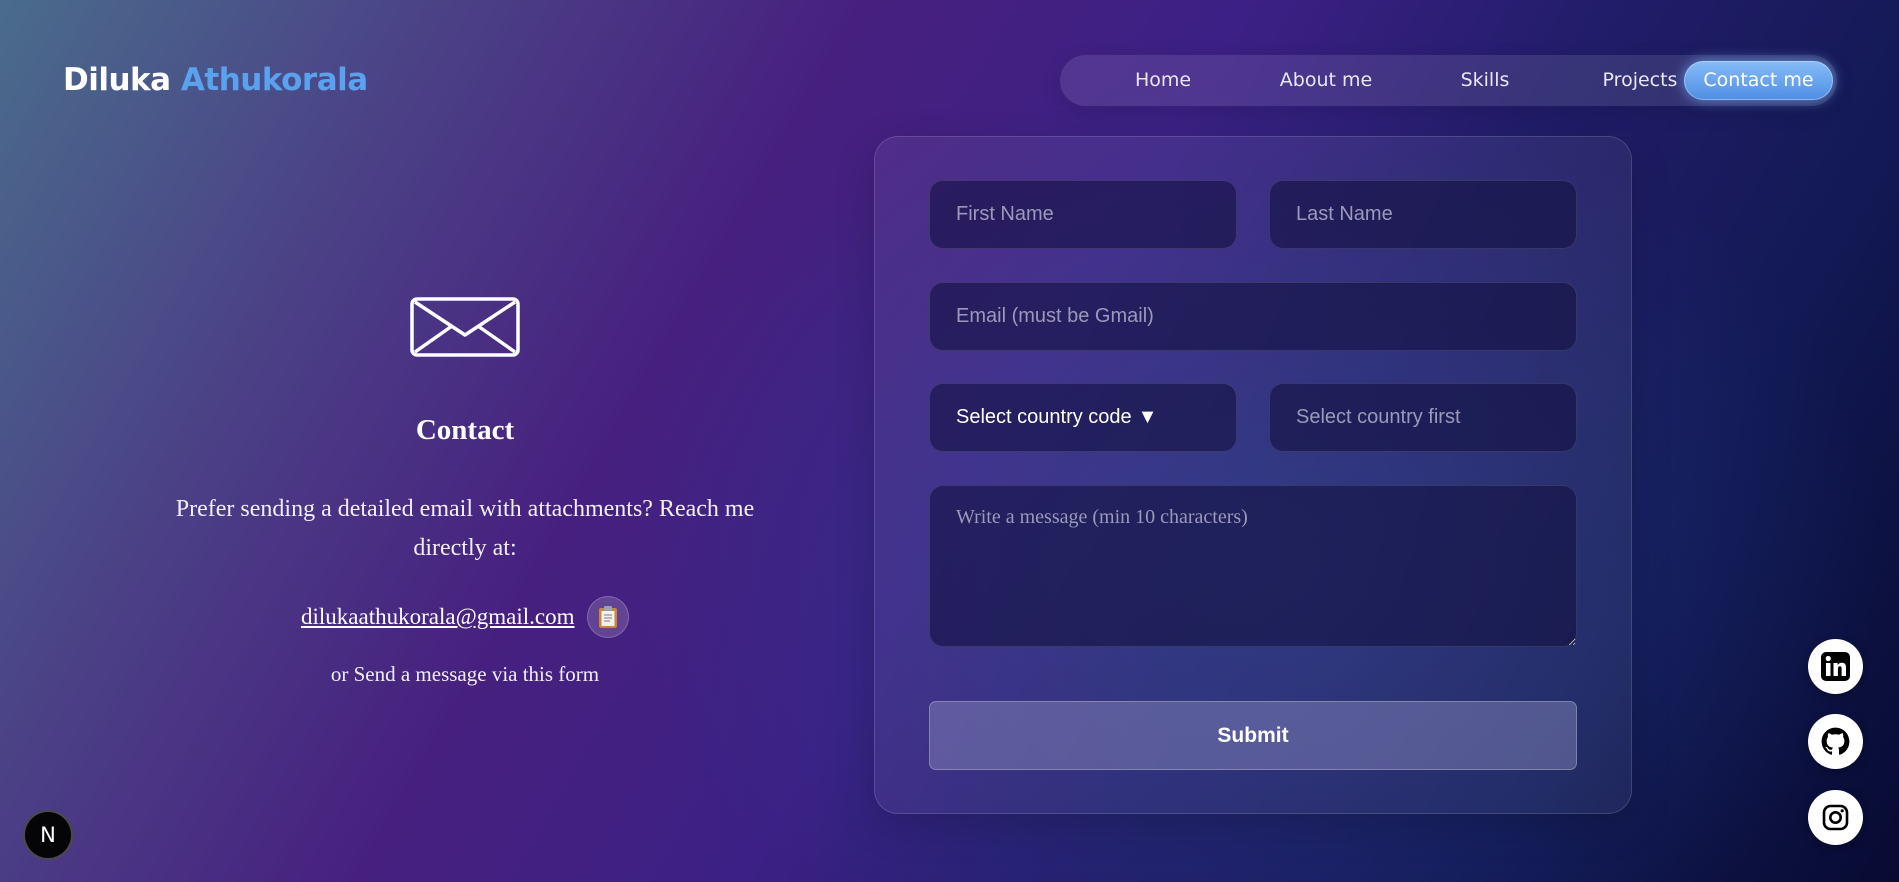 The height and width of the screenshot is (882, 1899). I want to click on message-textarea, so click(1253, 566).